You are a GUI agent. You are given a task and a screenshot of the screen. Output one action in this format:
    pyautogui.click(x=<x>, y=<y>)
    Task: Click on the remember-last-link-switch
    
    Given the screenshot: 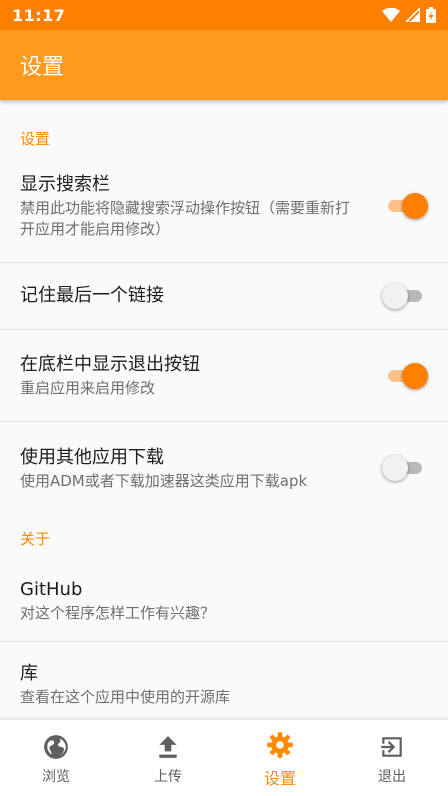 What is the action you would take?
    pyautogui.click(x=403, y=296)
    